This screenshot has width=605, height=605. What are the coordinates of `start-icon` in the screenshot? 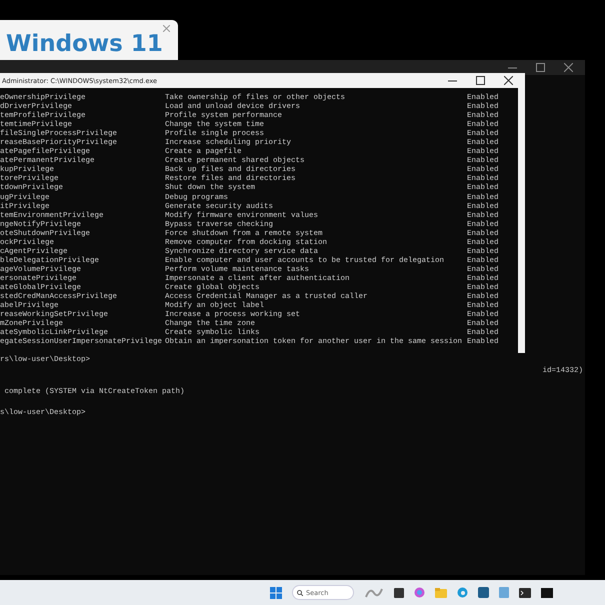 It's located at (276, 592).